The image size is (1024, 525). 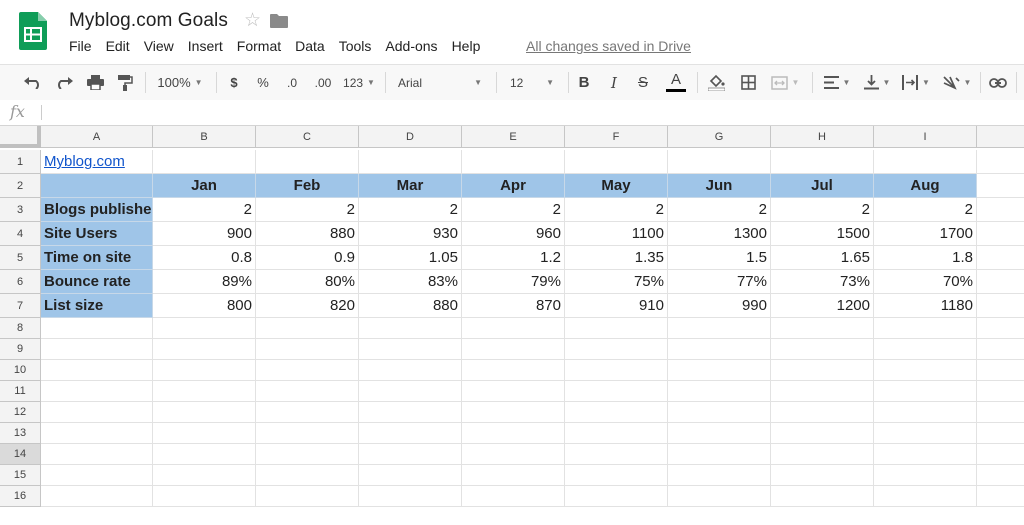 I want to click on row-header: 13, so click(x=20, y=433).